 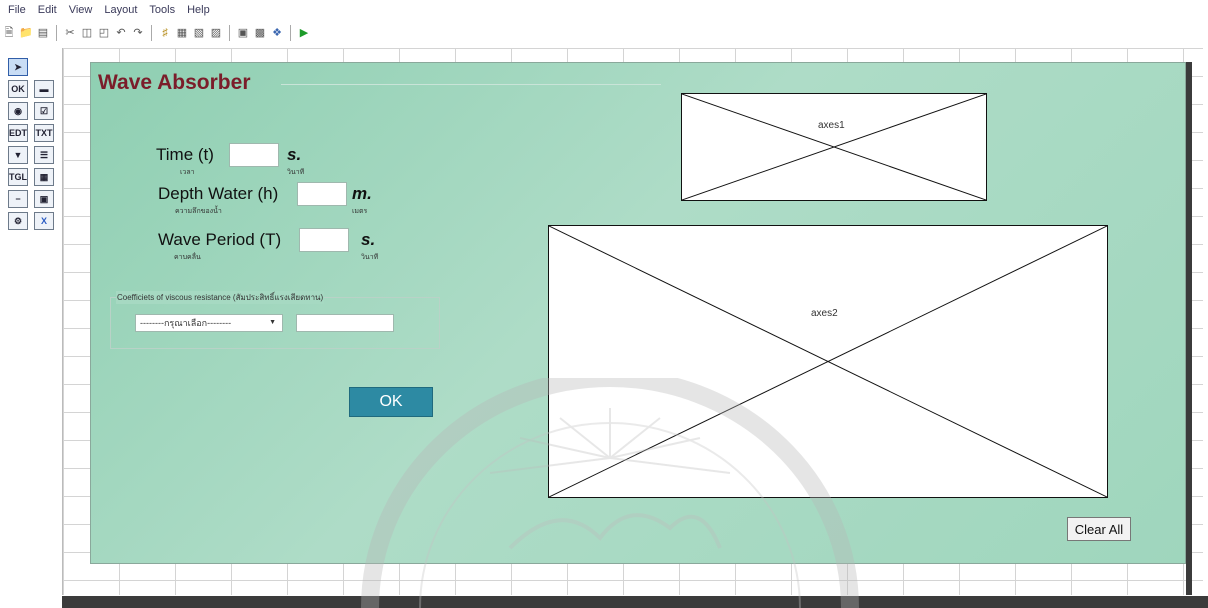 What do you see at coordinates (33, 144) in the screenshot?
I see `component-palette: ➤ OK ▬ ◉ ☑ EDT TXT ▼ ☰ TGL ▦ − ▣ ⚙ X` at bounding box center [33, 144].